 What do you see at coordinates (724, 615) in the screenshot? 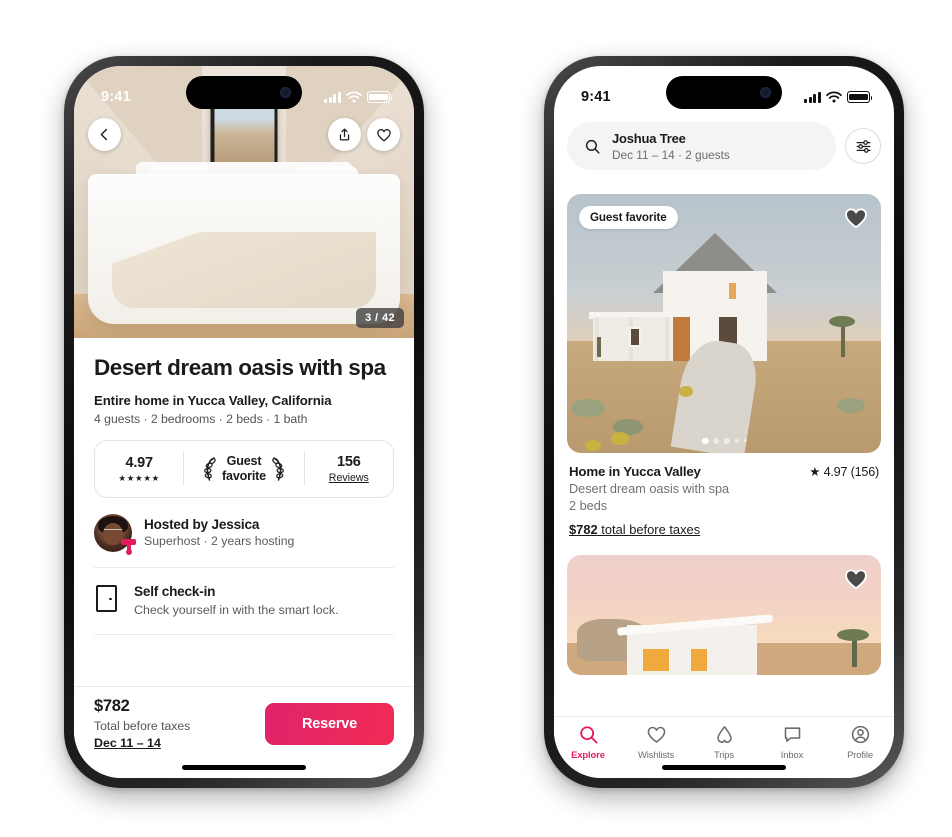
I see `listing-card-image` at bounding box center [724, 615].